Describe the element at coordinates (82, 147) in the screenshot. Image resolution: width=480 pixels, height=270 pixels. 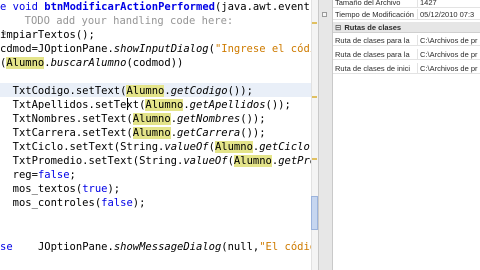
I see `code-token: TxtCiclo.setText(String.` at that location.